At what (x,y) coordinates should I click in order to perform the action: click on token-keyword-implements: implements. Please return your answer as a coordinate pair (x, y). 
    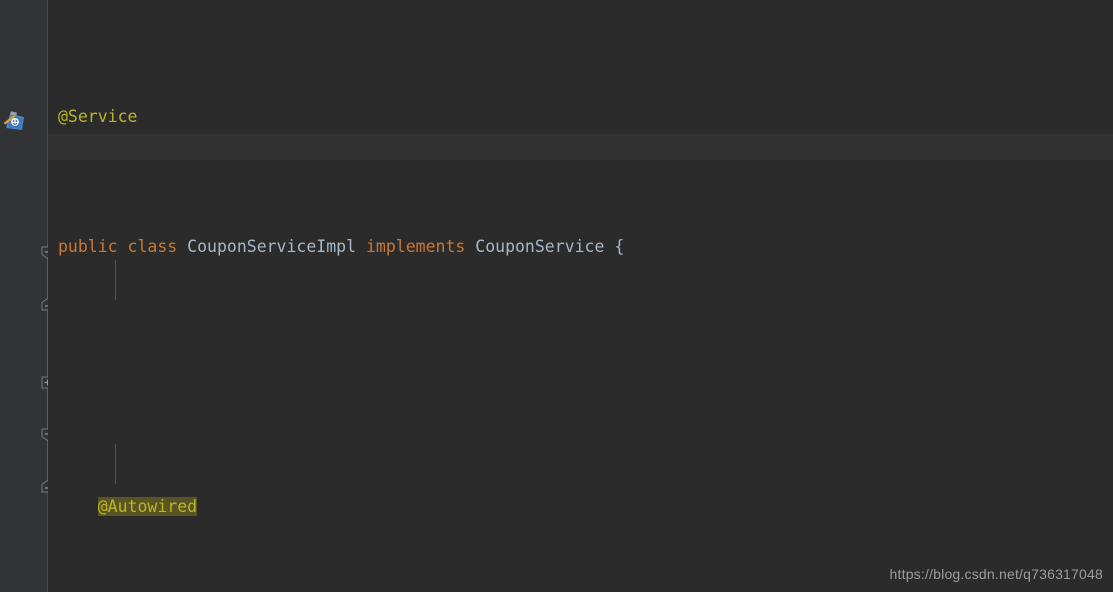
    Looking at the image, I should click on (415, 246).